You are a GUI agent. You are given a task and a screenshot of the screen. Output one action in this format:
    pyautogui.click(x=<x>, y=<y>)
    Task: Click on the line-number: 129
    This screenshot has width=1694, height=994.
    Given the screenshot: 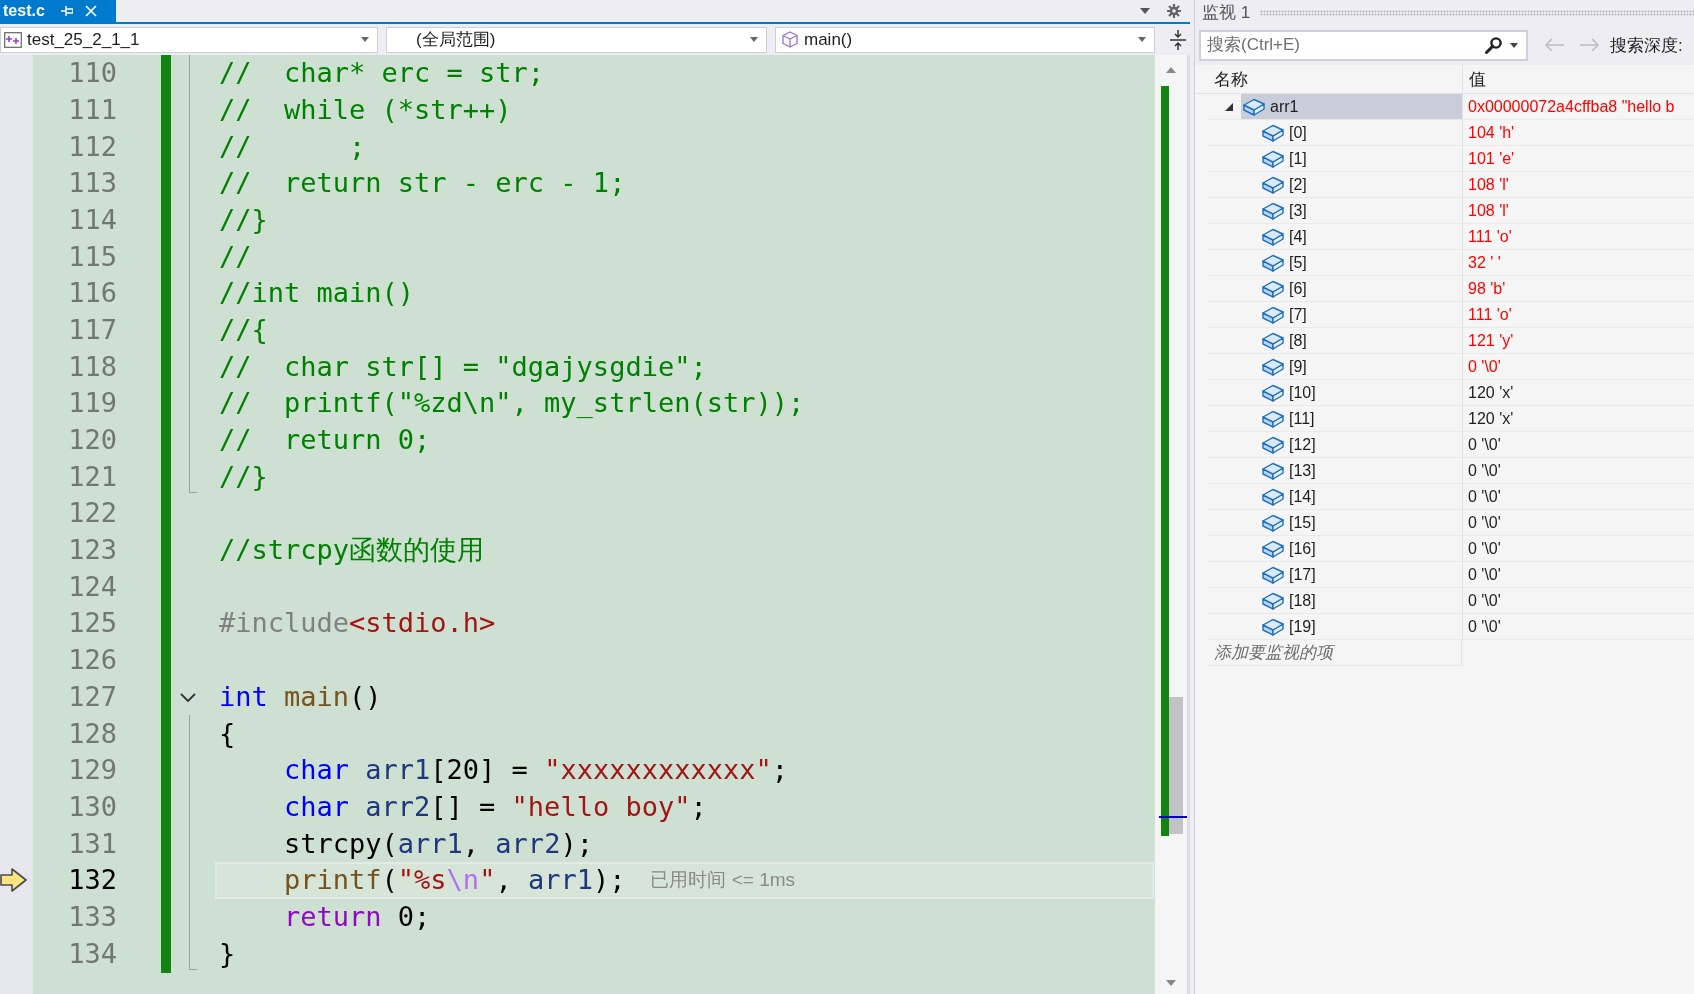 What is the action you would take?
    pyautogui.click(x=92, y=770)
    